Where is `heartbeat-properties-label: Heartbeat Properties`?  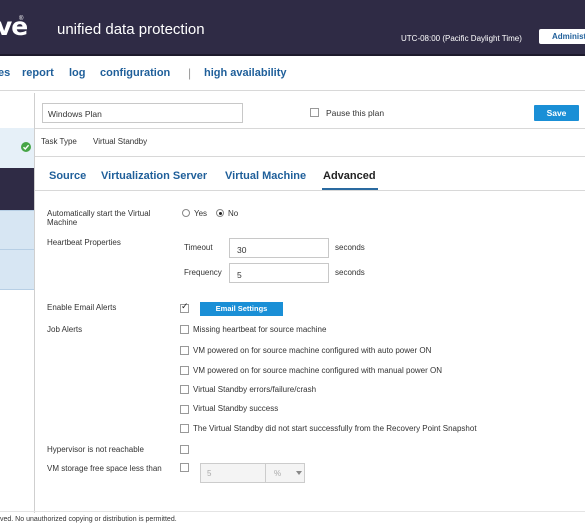
heartbeat-properties-label: Heartbeat Properties is located at coordinates (84, 242).